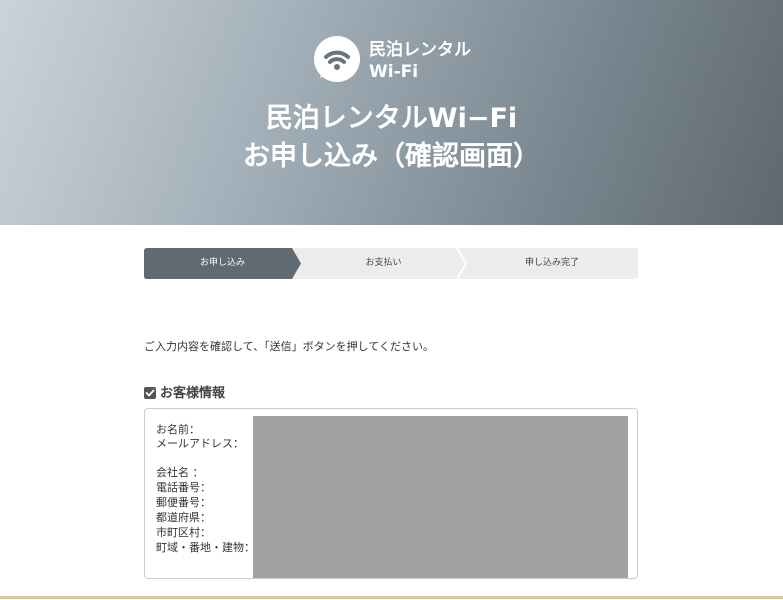  I want to click on wifi-icon, so click(337, 59).